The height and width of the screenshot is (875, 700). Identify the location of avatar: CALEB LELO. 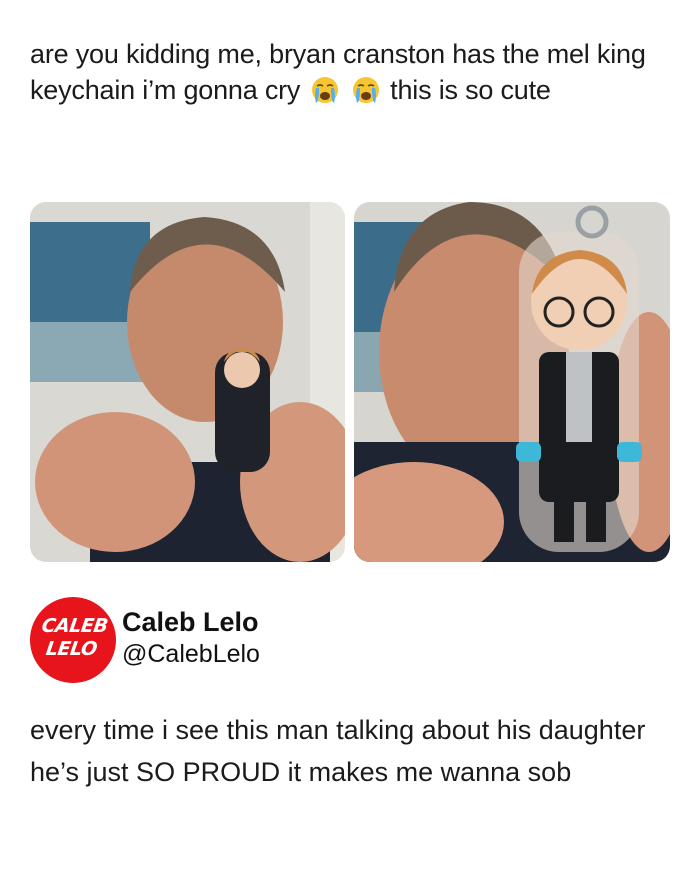
(73, 640).